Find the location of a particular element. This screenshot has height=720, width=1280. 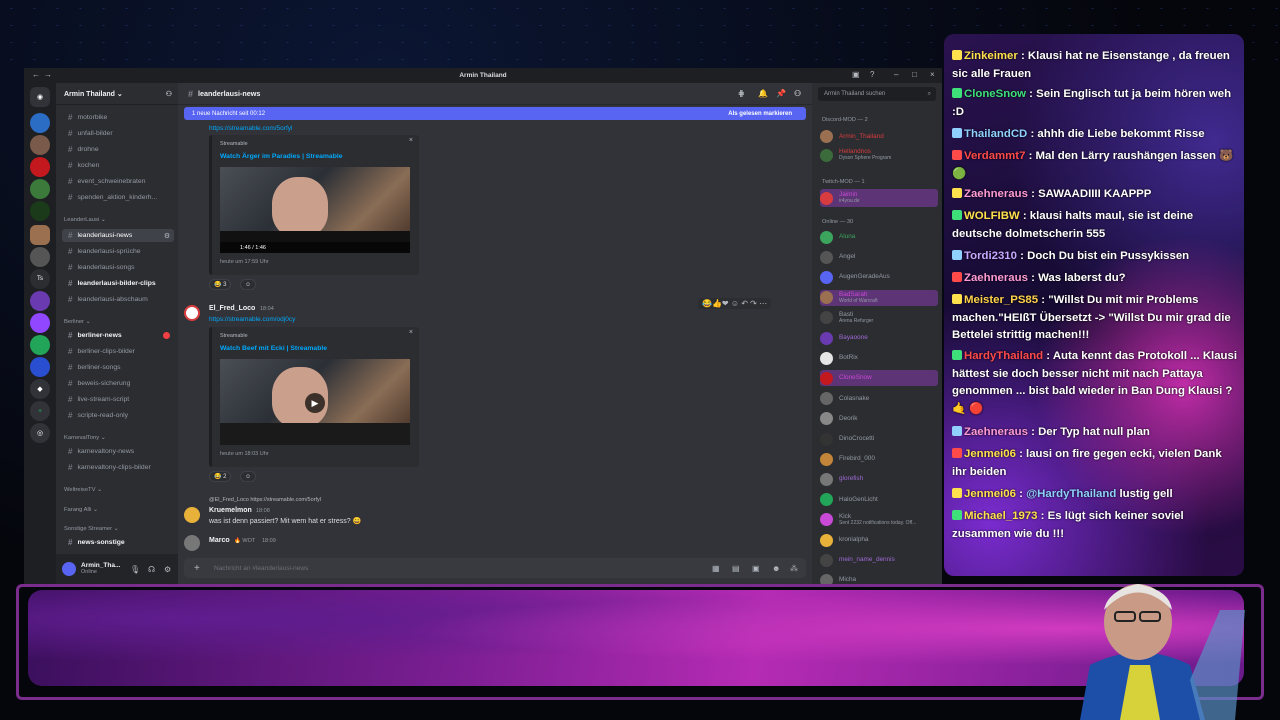

member-item: Micha is located at coordinates (879, 578).